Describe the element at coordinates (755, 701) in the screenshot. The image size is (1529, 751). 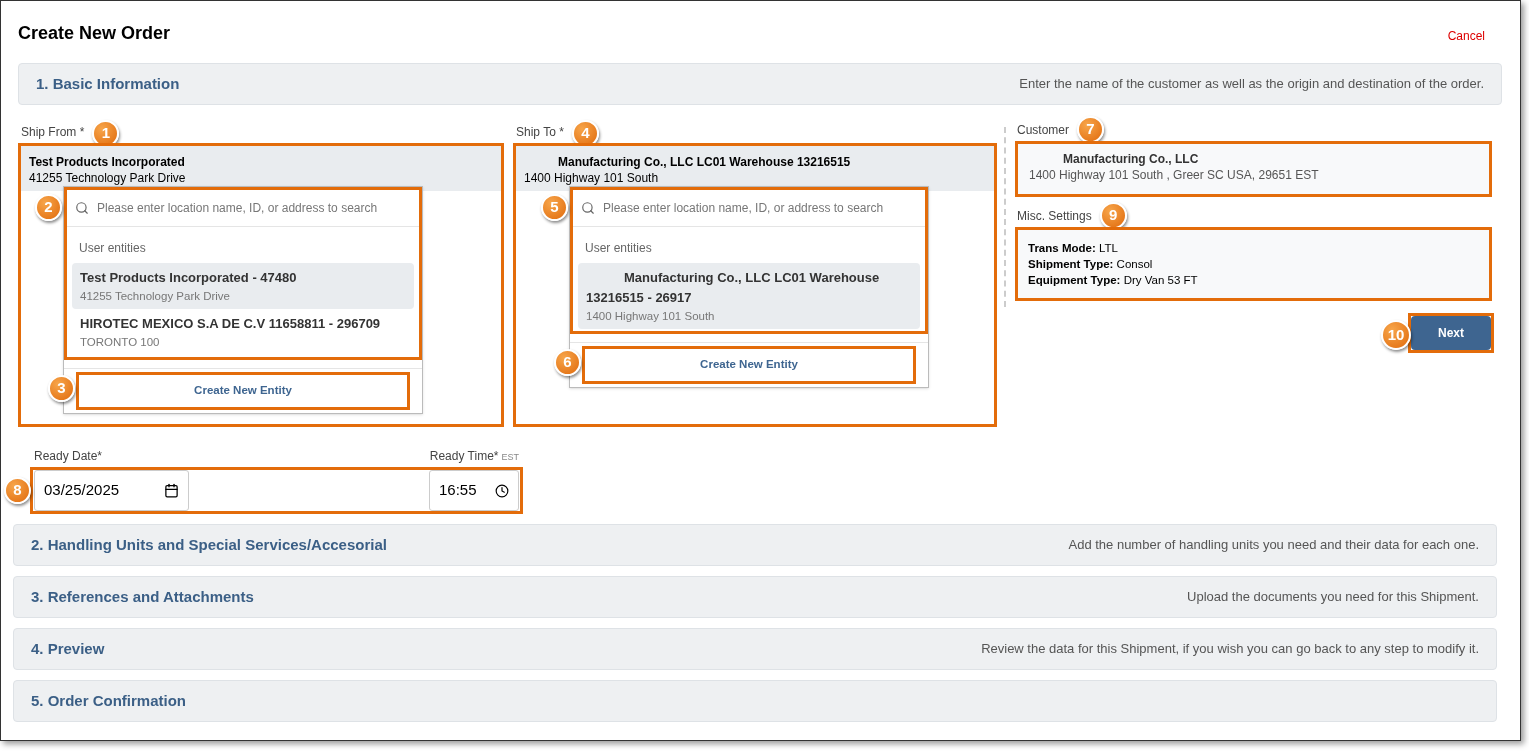
I see `section-header: 5. Order Confirmation` at that location.